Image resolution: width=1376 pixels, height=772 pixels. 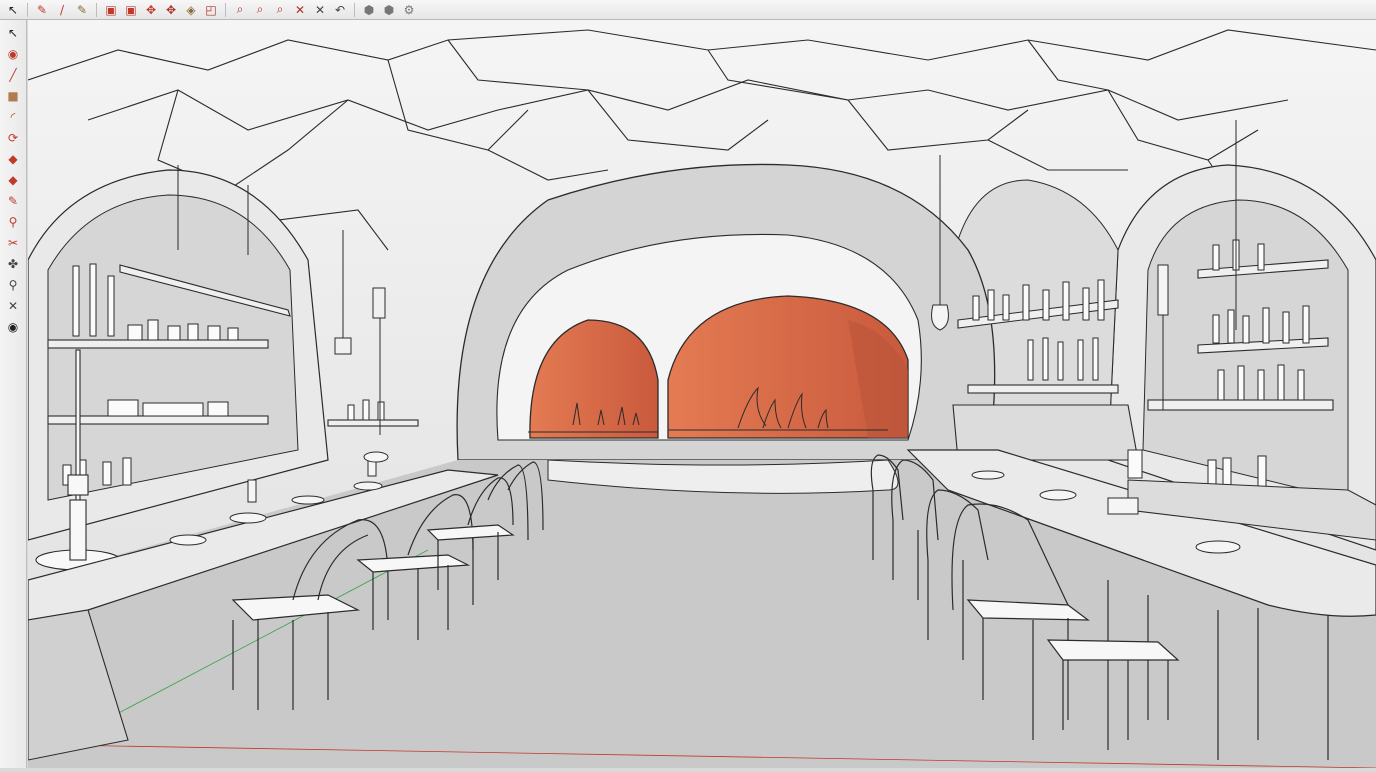 What do you see at coordinates (42, 10) in the screenshot?
I see `pencil-tool-icon: ✎` at bounding box center [42, 10].